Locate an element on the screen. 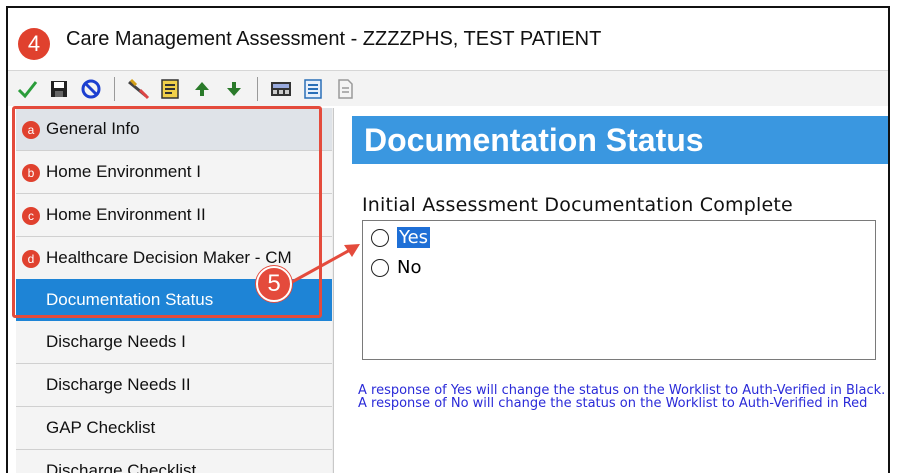  sidebar-item-home-environment-2: c Home Environment II is located at coordinates (174, 215).